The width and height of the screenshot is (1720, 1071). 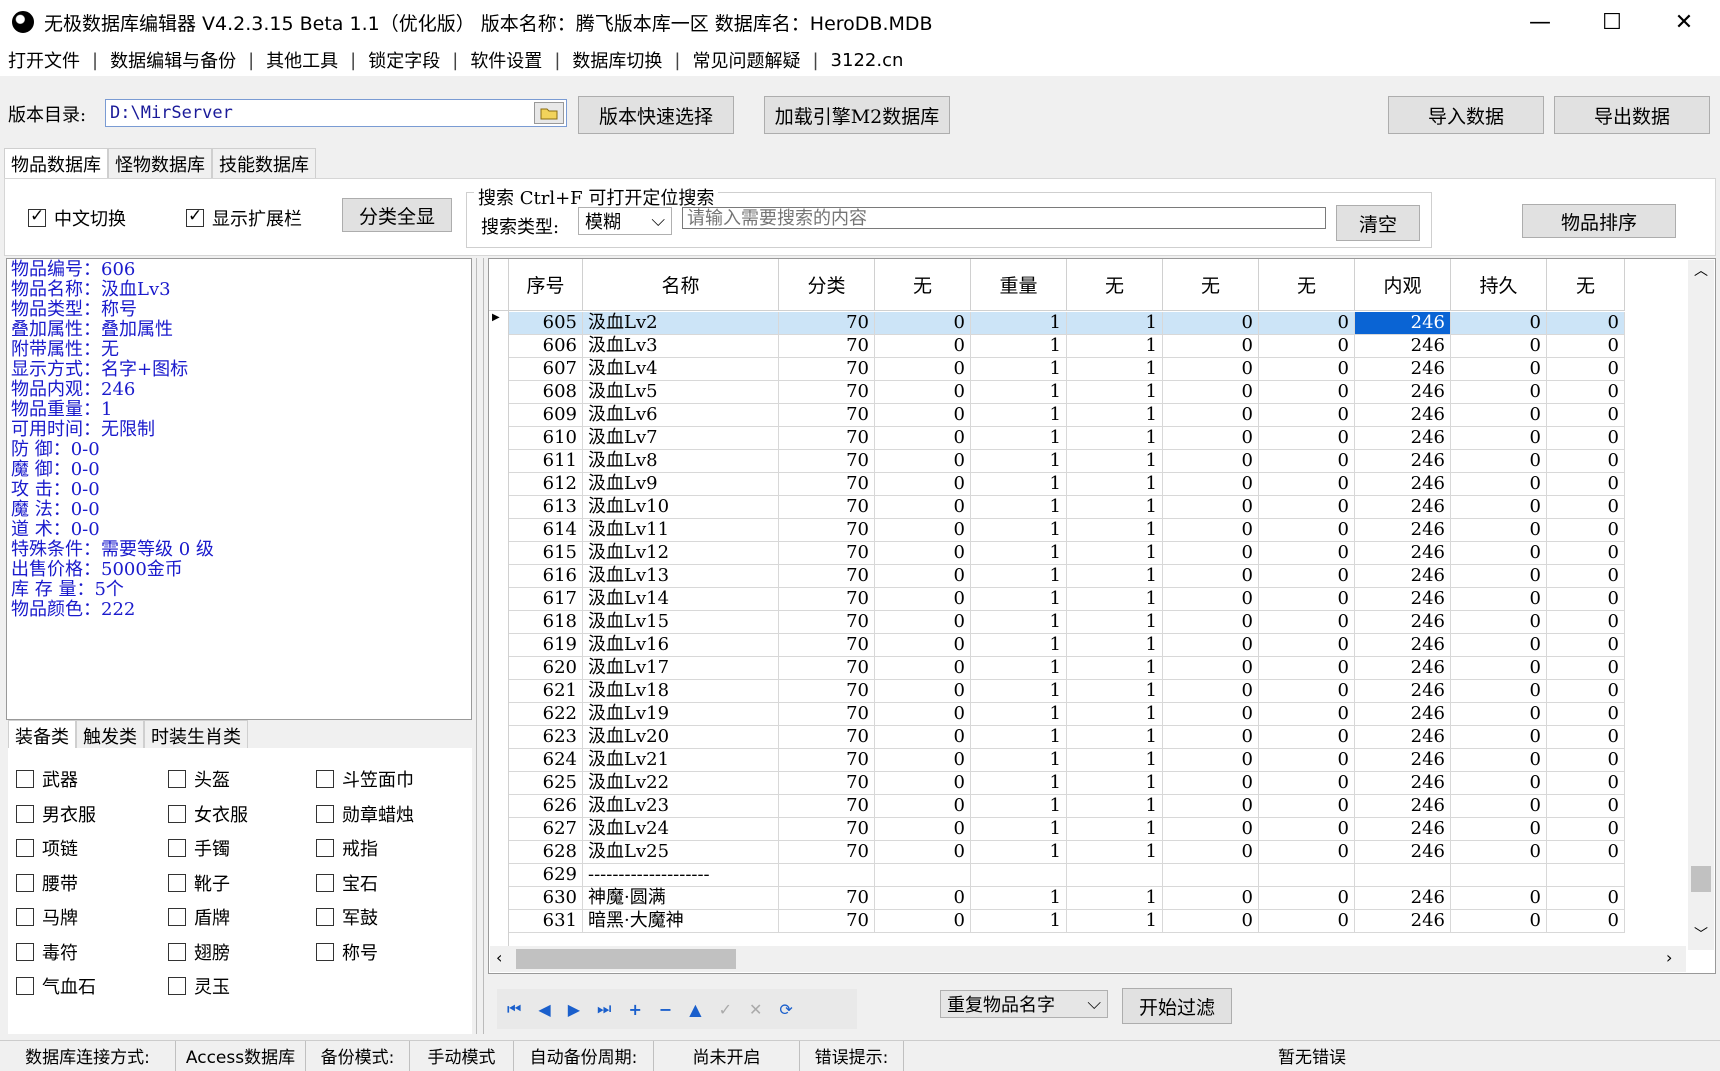 What do you see at coordinates (1499, 875) in the screenshot?
I see `table-cell` at bounding box center [1499, 875].